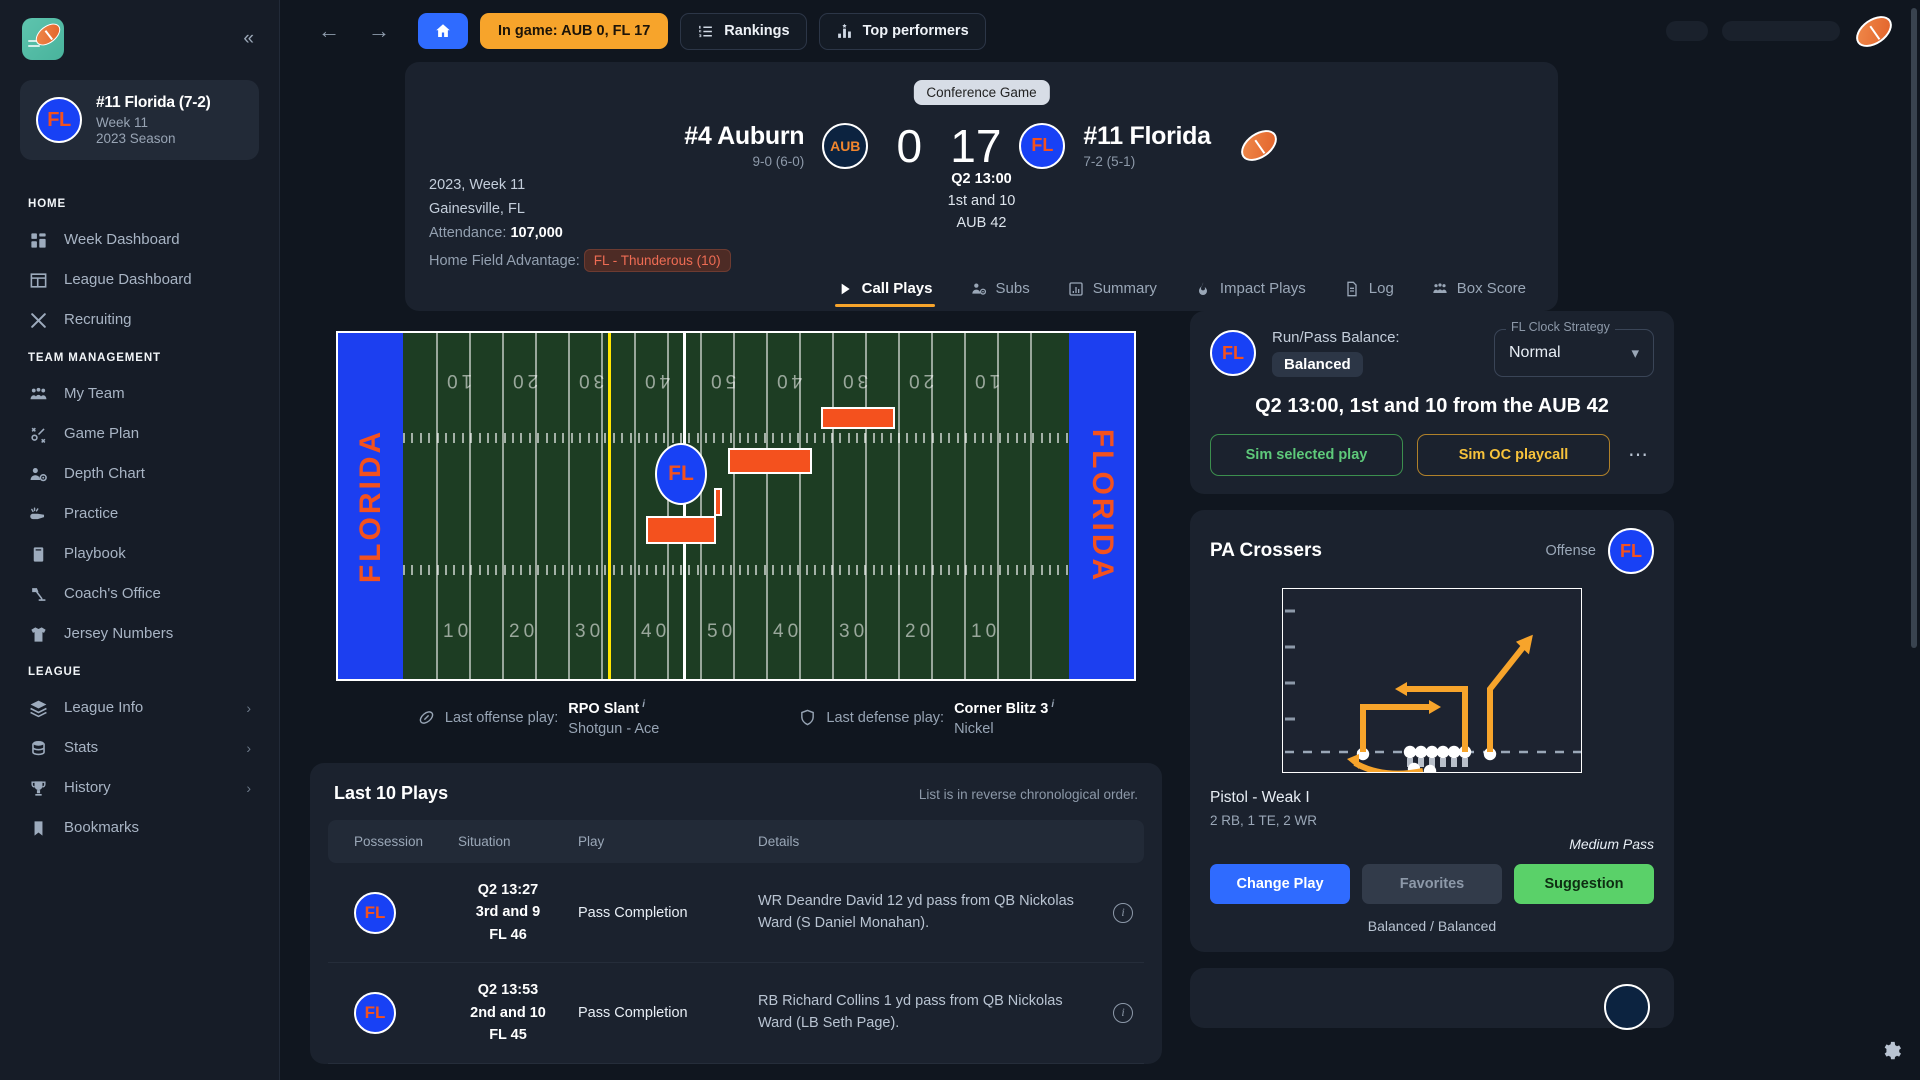  I want to click on tab-impact-plays: Impact Plays, so click(1250, 290).